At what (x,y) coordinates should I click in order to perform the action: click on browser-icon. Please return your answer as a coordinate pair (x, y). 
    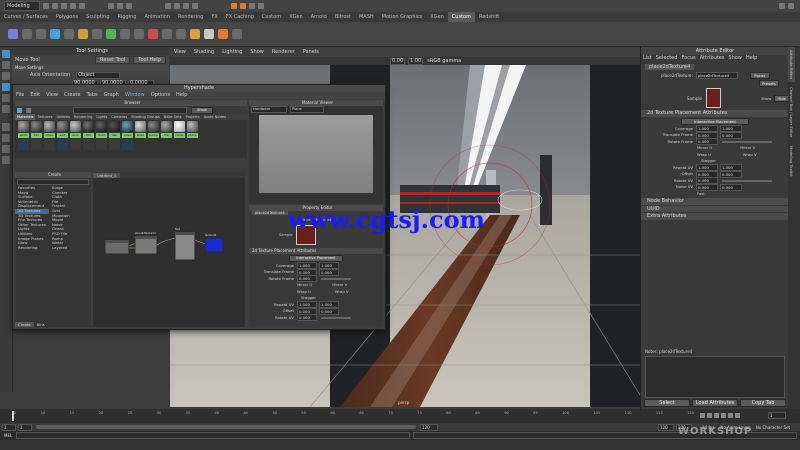
    Looking at the image, I should click on (19, 110).